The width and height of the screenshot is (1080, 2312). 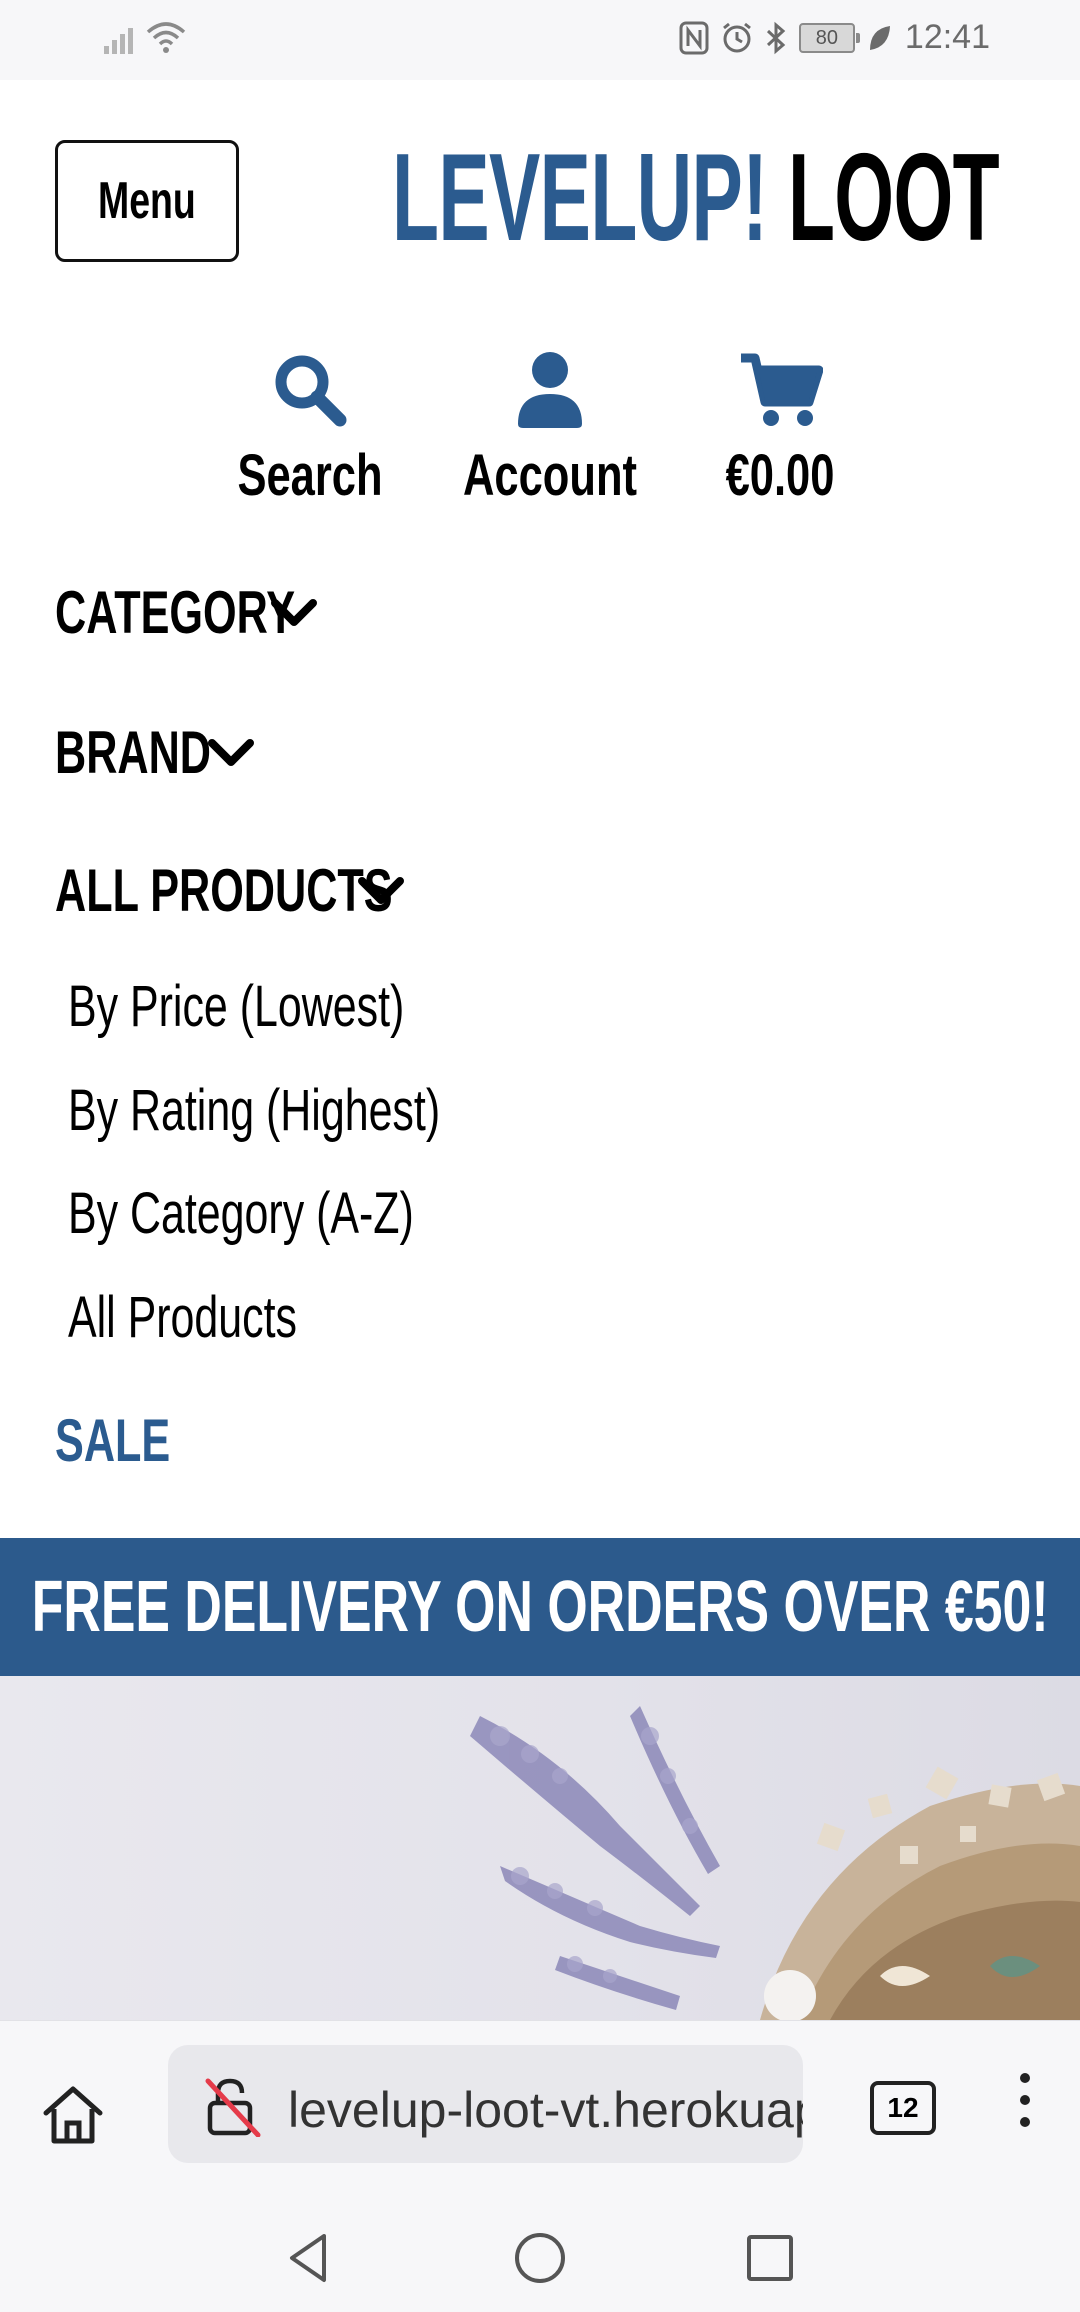 I want to click on back-triangle-icon, so click(x=310, y=2258).